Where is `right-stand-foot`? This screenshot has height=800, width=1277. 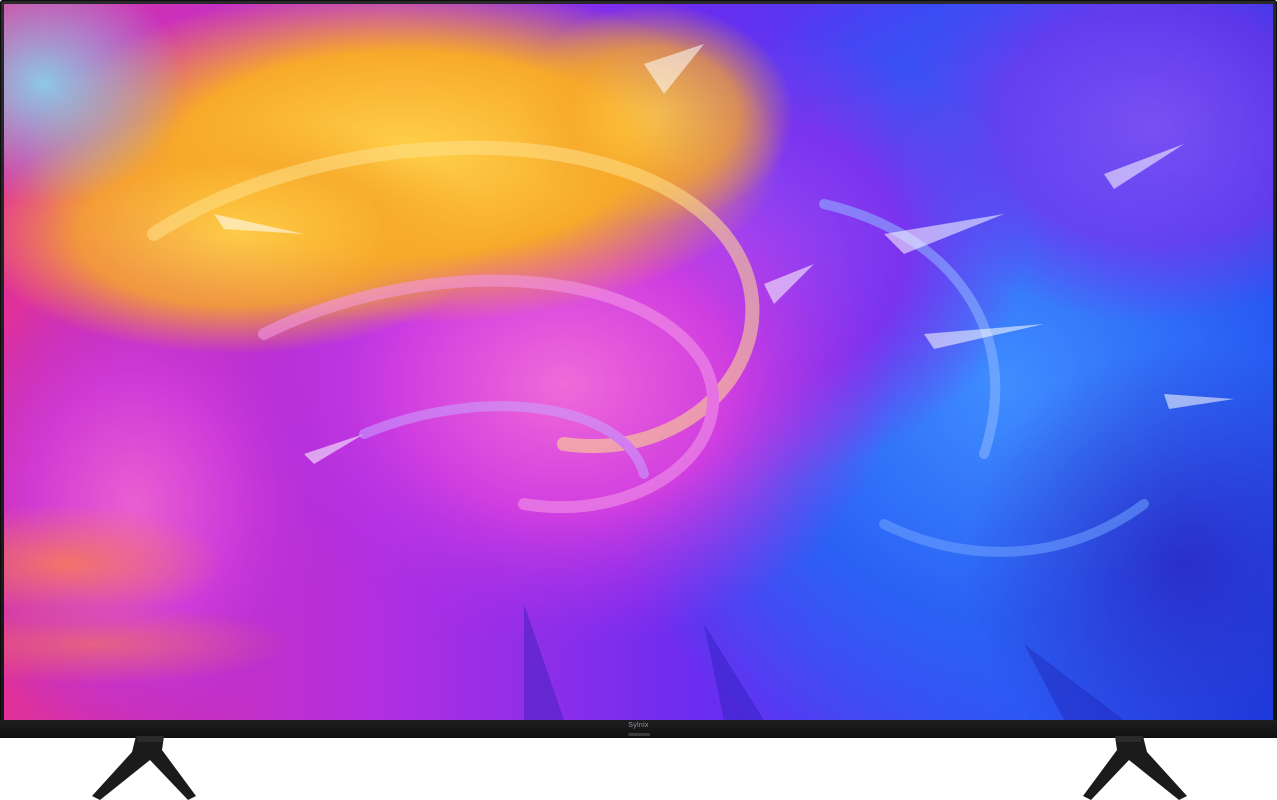 right-stand-foot is located at coordinates (1135, 768).